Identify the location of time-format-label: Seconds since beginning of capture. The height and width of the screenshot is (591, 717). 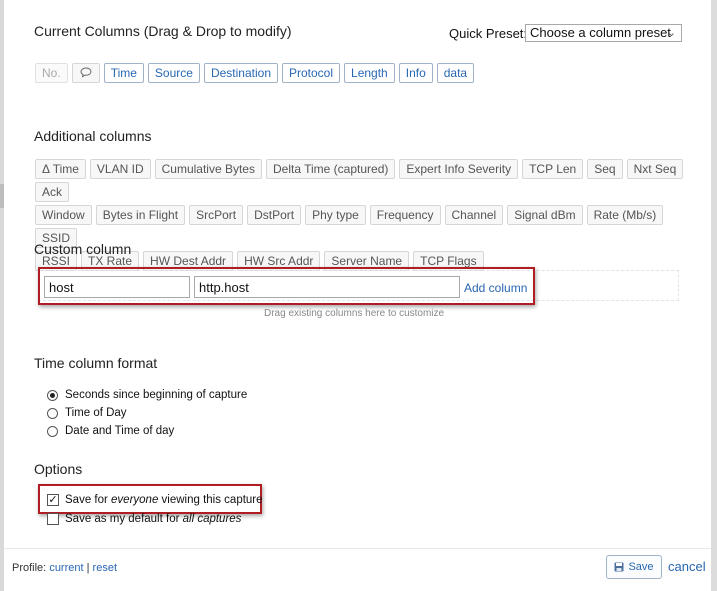
(156, 395).